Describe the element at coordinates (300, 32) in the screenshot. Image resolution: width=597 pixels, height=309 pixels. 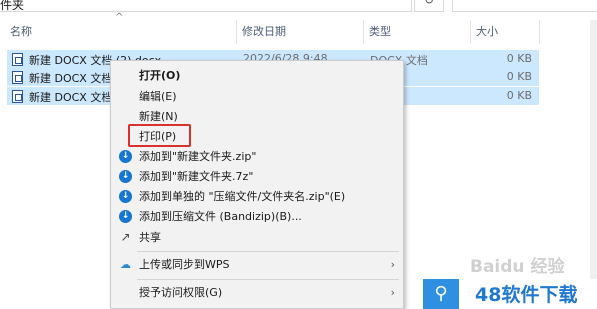
I see `column-header-date: 修改日期` at that location.